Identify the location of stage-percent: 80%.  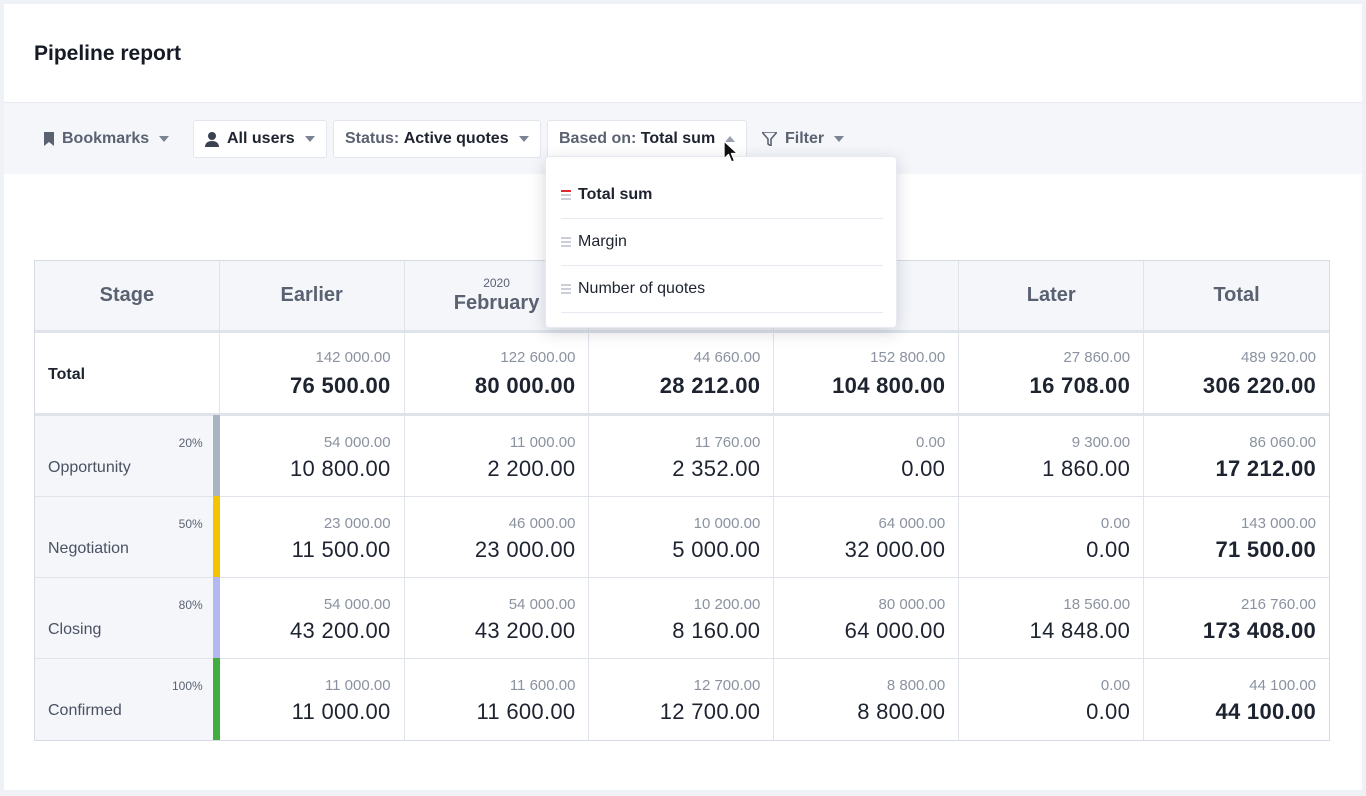
(190, 605).